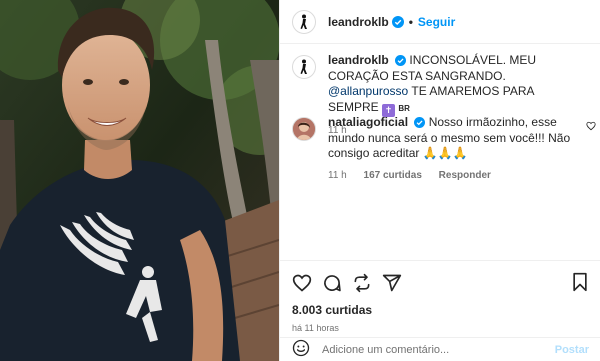 This screenshot has height=361, width=600. I want to click on commenter-avatar, so click(304, 129).